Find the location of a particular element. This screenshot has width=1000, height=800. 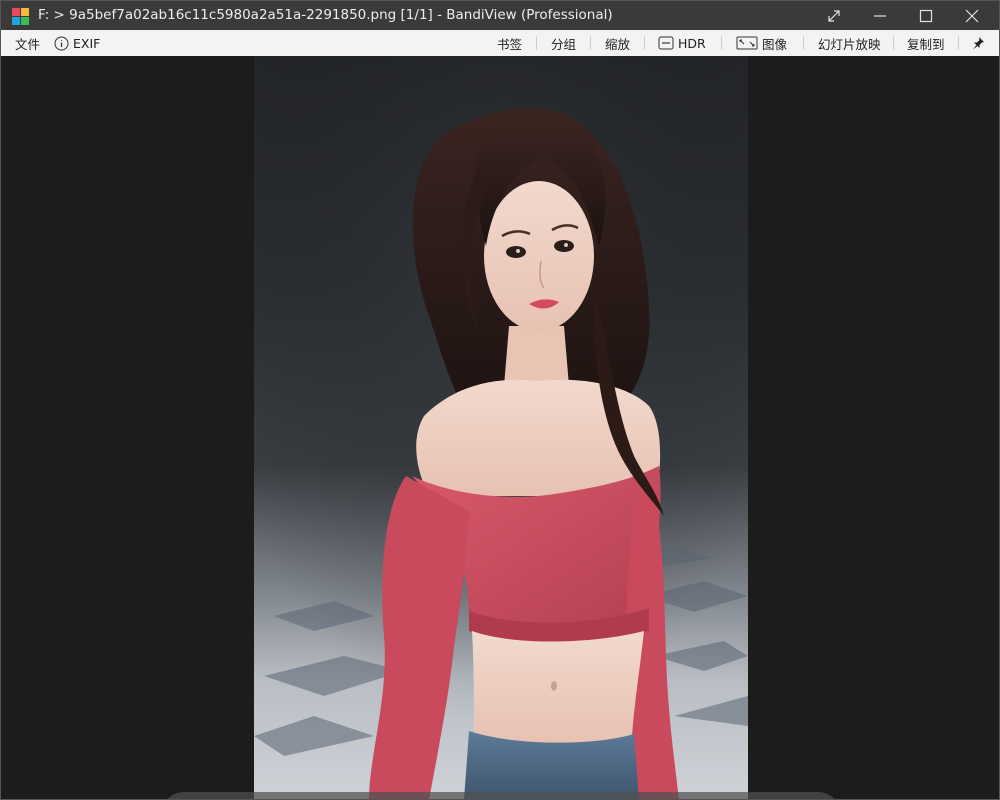

menu-copy-to: 复制到 is located at coordinates (926, 43).